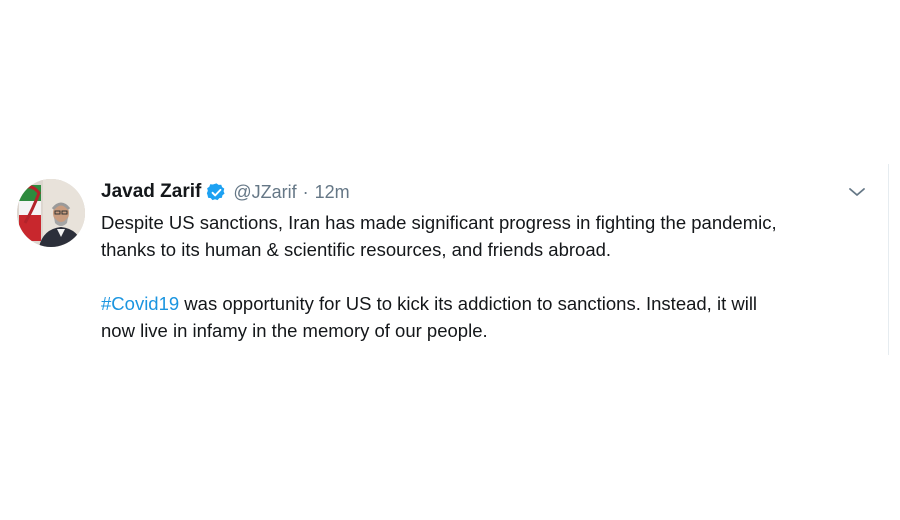  I want to click on tweet-timestamp: 12m, so click(332, 192).